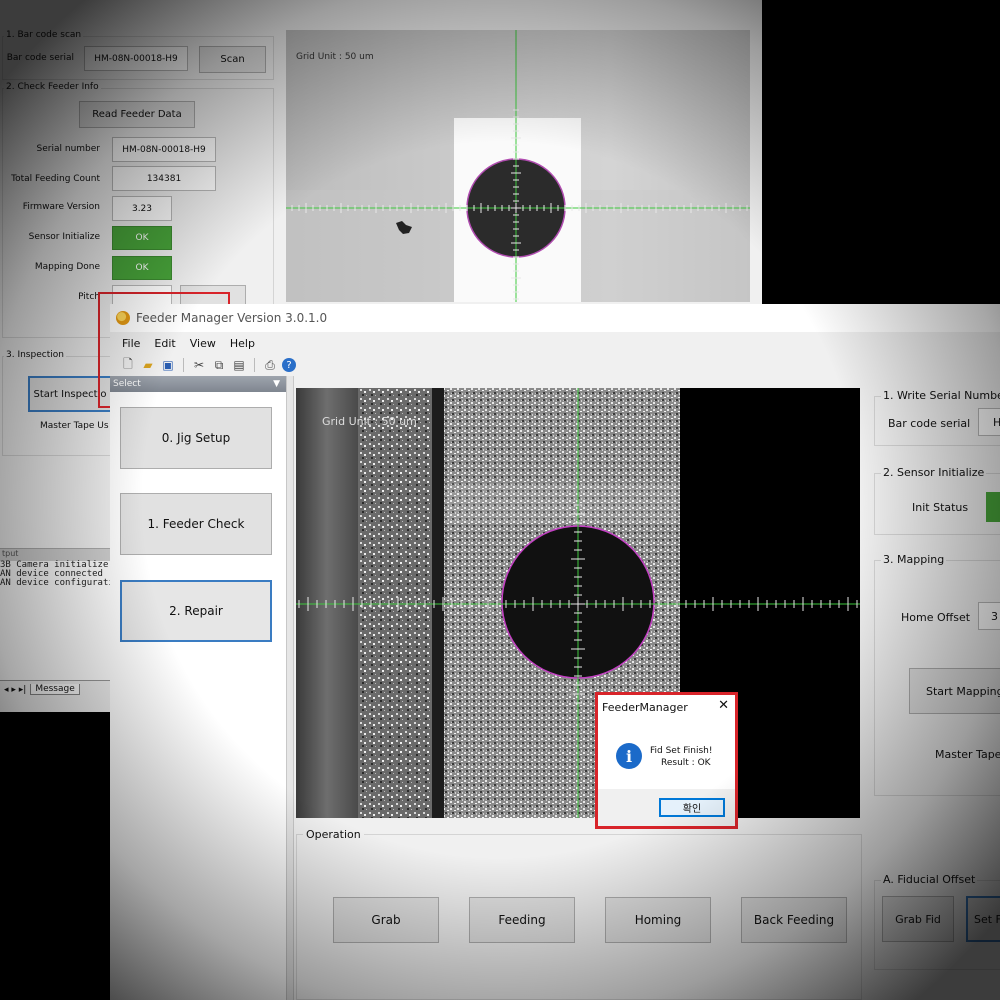 The width and height of the screenshot is (1000, 1000). I want to click on save-icon: ▣, so click(168, 365).